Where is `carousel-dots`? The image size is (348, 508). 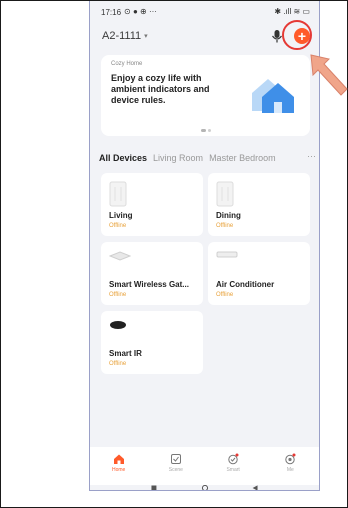
carousel-dots is located at coordinates (206, 130).